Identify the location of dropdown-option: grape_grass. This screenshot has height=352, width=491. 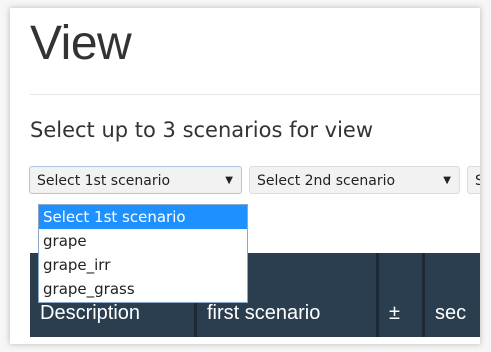
(143, 289).